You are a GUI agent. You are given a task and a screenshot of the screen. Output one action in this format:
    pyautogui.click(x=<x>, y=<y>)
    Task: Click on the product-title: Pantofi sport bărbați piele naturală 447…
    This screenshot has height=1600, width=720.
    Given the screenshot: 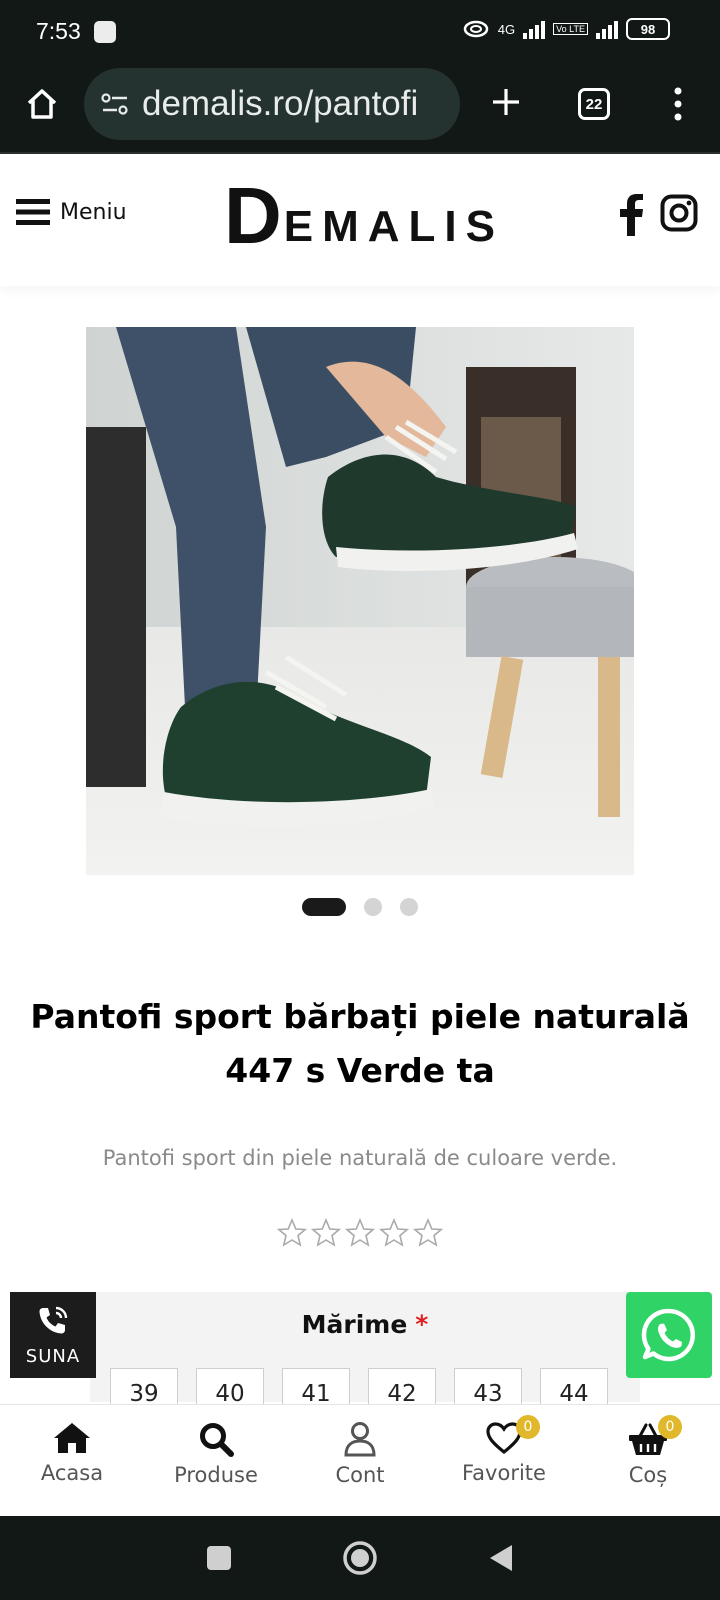 What is the action you would take?
    pyautogui.click(x=360, y=1043)
    